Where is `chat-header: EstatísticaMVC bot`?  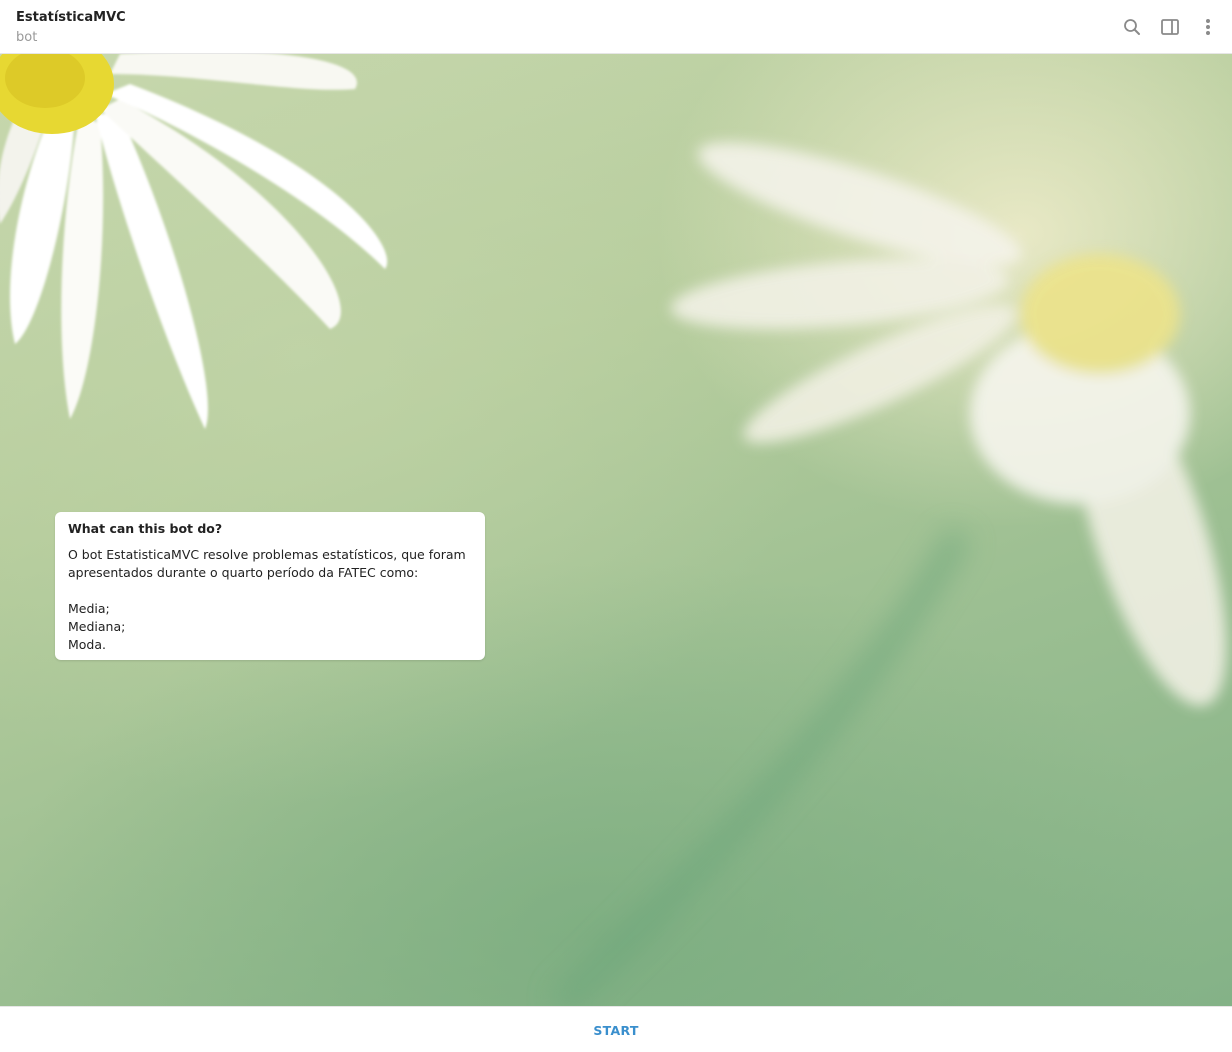
chat-header: EstatísticaMVC bot is located at coordinates (616, 27).